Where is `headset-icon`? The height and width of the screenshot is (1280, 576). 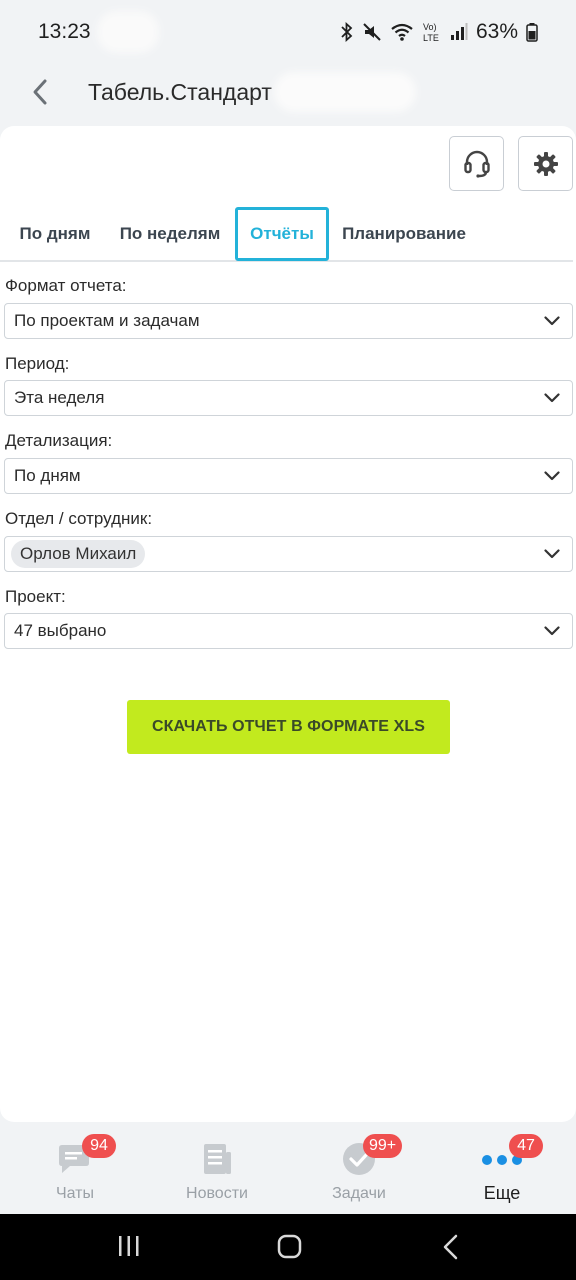
headset-icon is located at coordinates (476, 164).